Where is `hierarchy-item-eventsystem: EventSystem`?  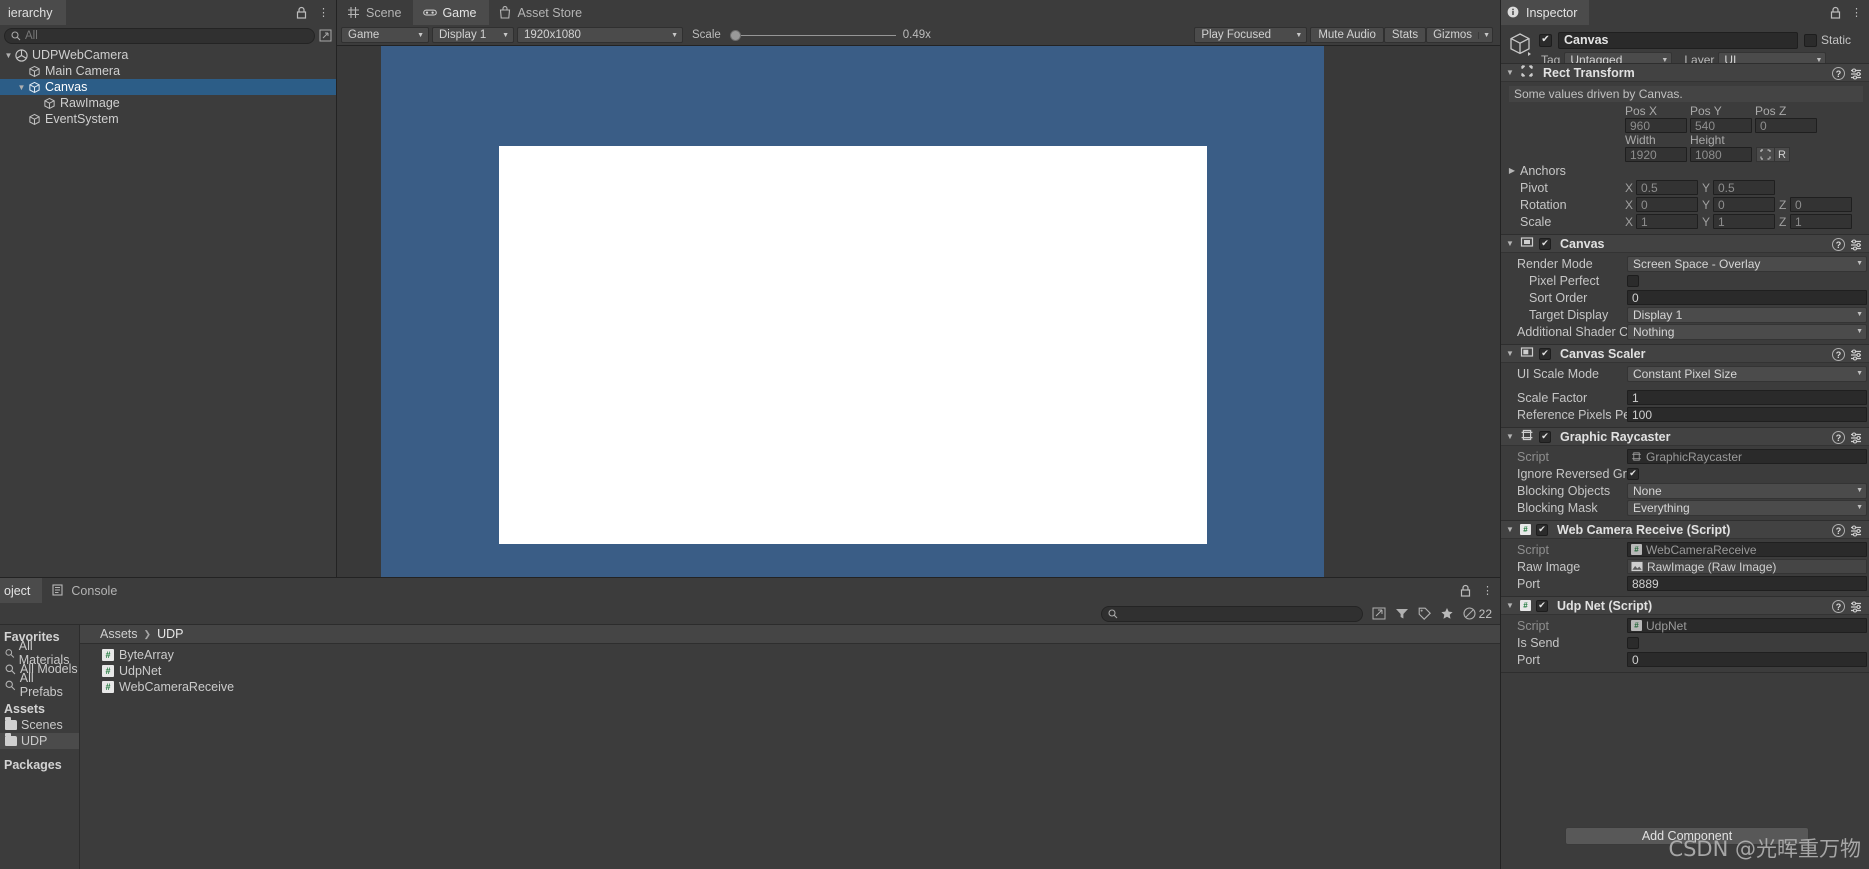
hierarchy-item-eventsystem: EventSystem is located at coordinates (168, 119).